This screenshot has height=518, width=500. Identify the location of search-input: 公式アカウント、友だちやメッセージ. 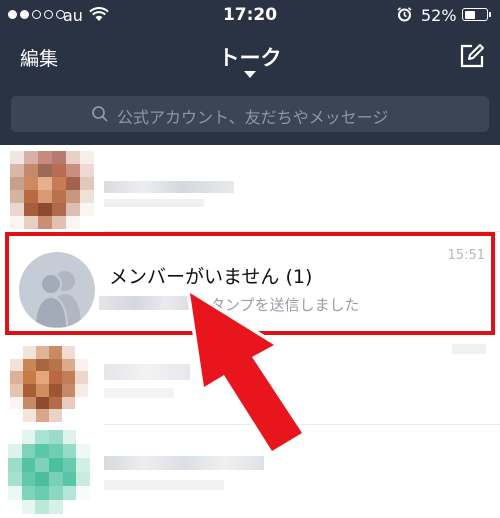
(250, 114).